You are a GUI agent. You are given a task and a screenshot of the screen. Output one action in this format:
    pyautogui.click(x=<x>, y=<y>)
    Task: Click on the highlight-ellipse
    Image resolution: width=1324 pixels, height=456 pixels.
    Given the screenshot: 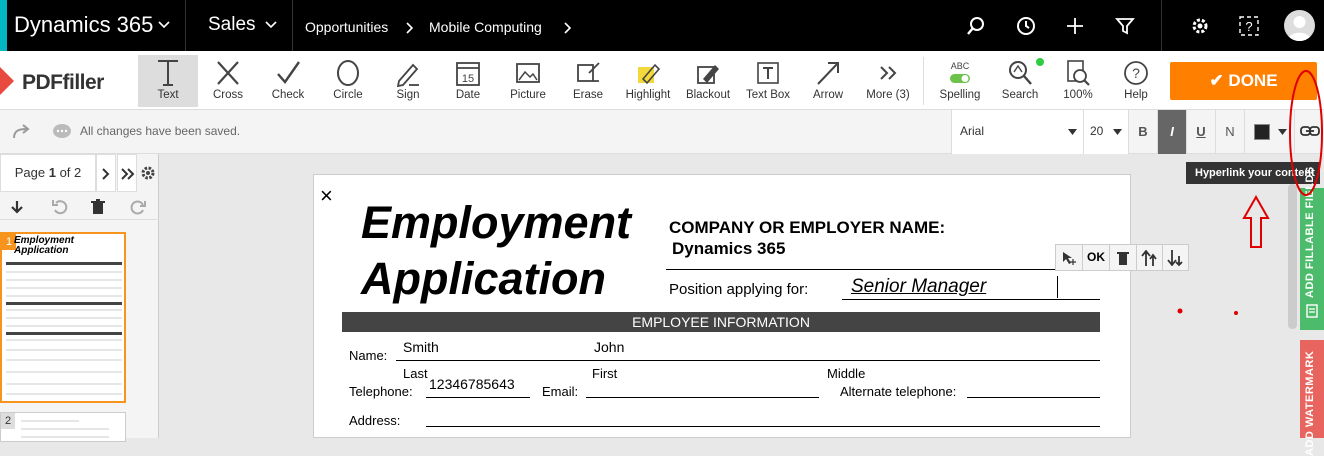 What is the action you would take?
    pyautogui.click(x=1306, y=133)
    